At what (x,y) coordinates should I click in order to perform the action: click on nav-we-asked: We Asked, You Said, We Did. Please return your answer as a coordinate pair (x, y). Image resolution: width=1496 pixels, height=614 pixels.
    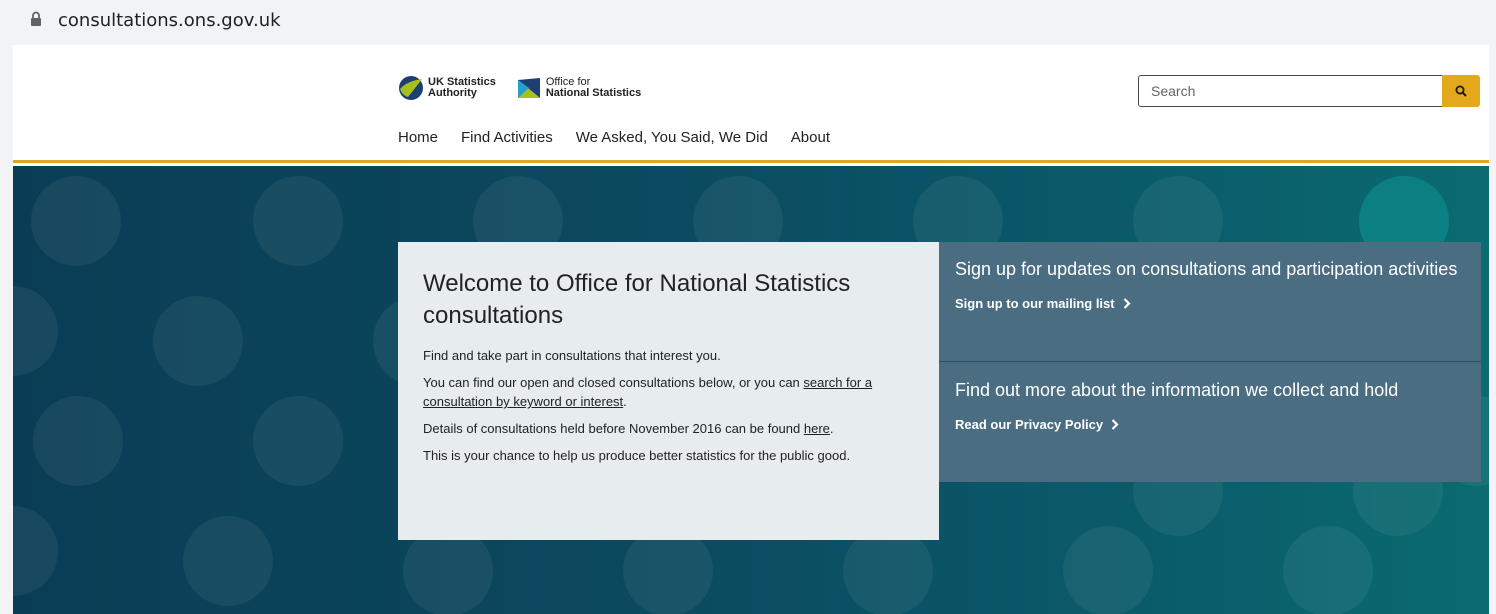
    Looking at the image, I should click on (672, 137).